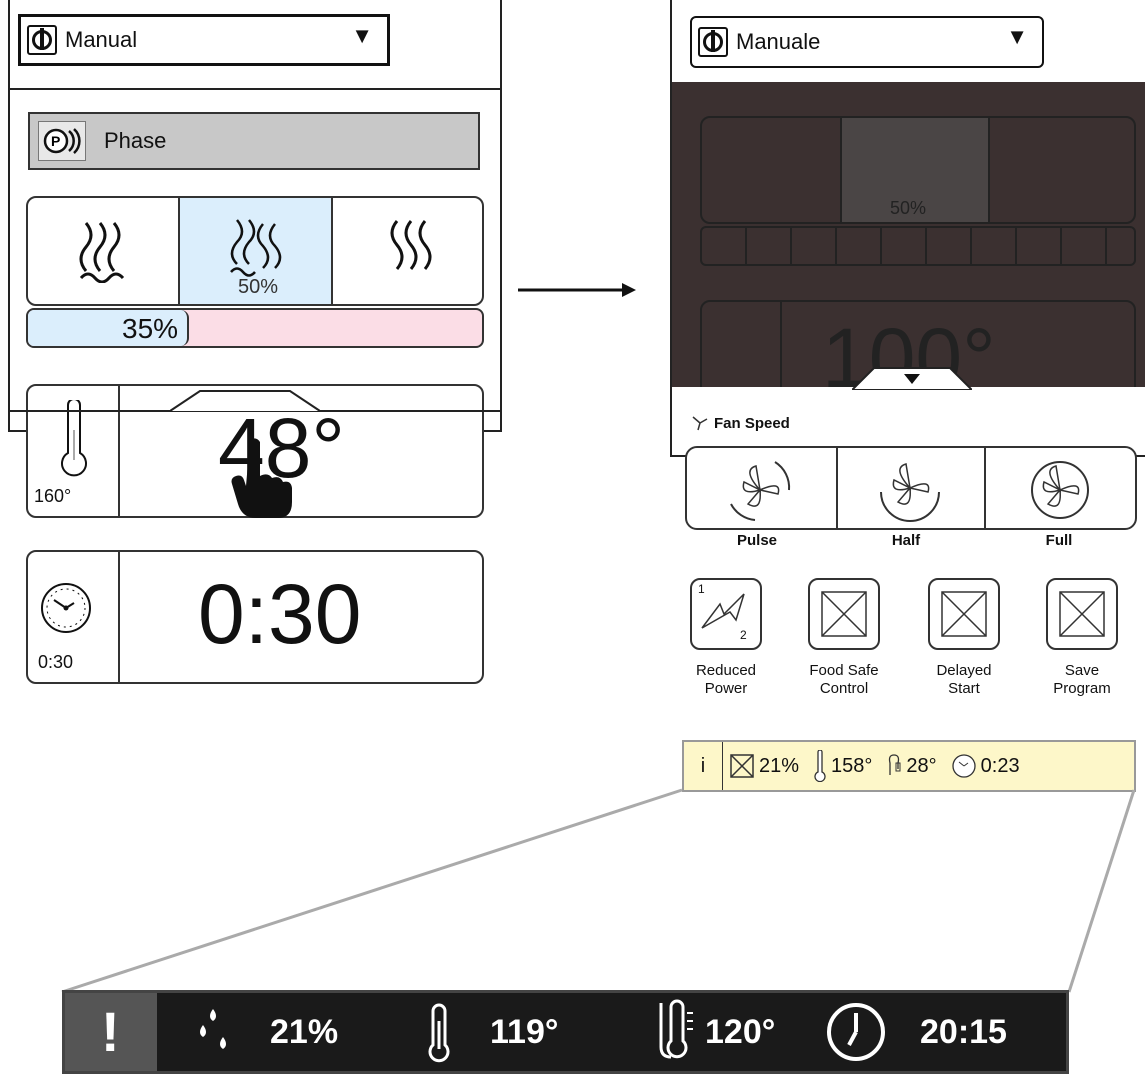  What do you see at coordinates (1000, 765) in the screenshot?
I see `info-time: 0:23` at bounding box center [1000, 765].